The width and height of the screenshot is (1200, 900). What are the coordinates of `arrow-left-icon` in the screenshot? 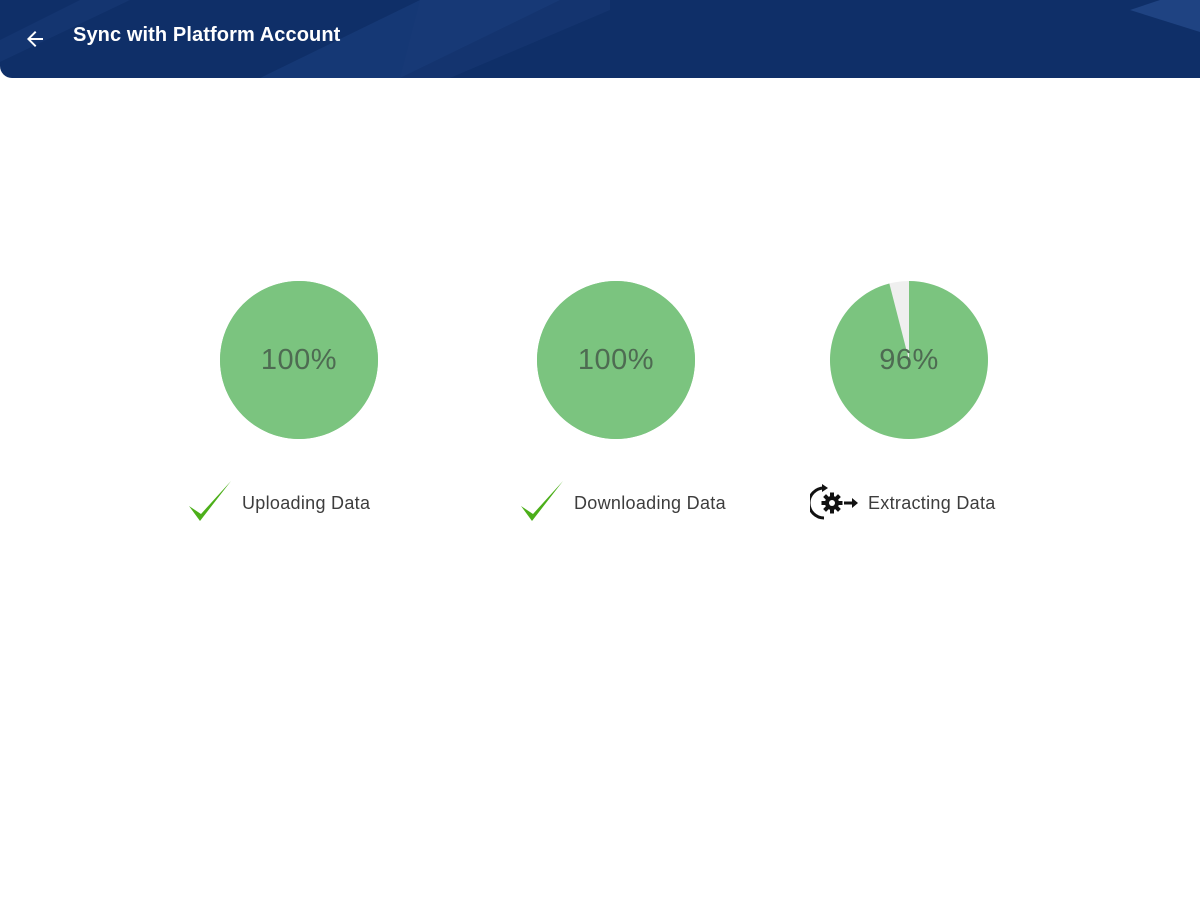 It's located at (35, 39).